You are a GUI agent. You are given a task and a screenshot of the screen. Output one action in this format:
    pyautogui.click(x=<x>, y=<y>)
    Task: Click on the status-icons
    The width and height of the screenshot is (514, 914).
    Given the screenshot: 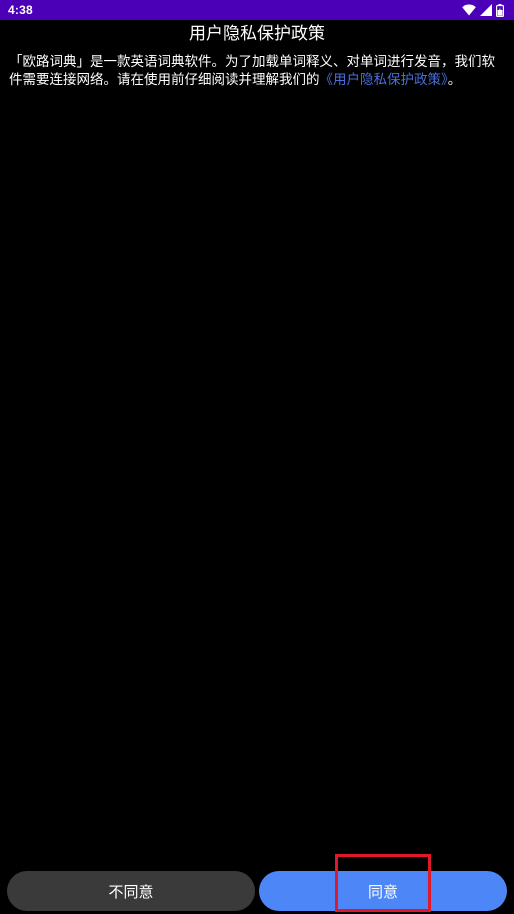 What is the action you would take?
    pyautogui.click(x=483, y=10)
    